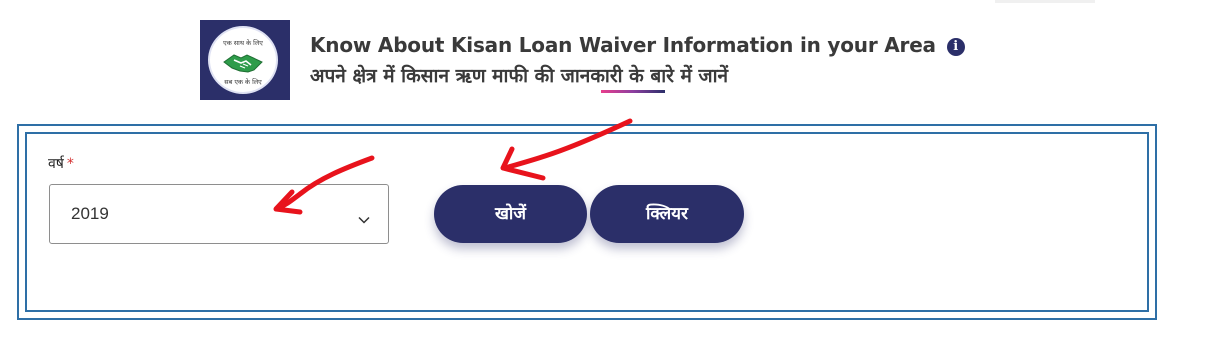  Describe the element at coordinates (510, 214) in the screenshot. I see `search-button: खोजें` at that location.